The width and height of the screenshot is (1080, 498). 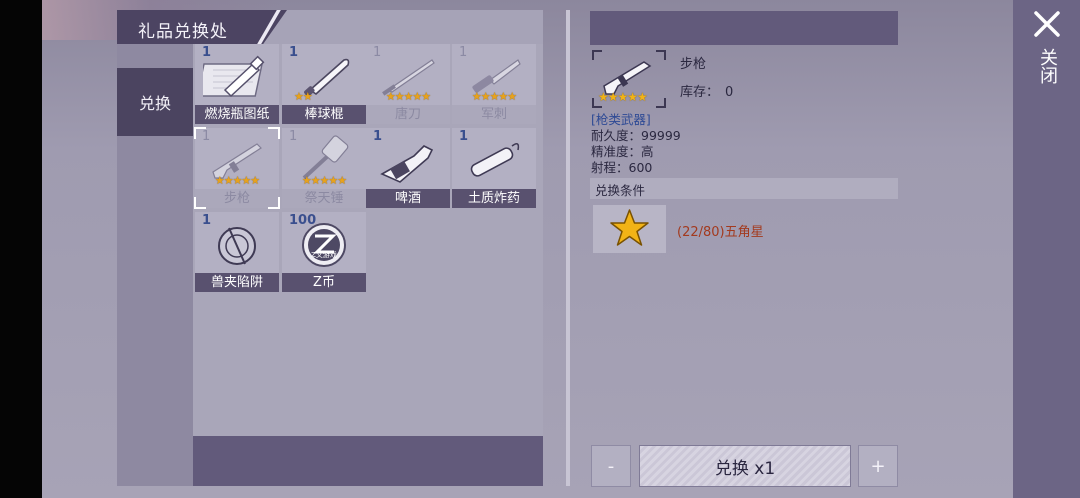 What do you see at coordinates (744, 188) in the screenshot?
I see `condition-header: 兑换条件` at bounding box center [744, 188].